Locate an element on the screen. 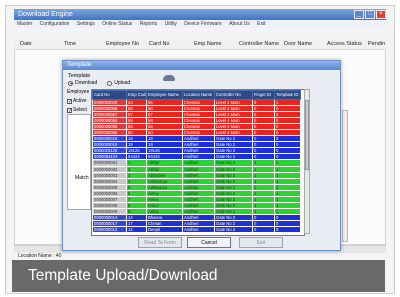  table-row: 0000000012 12 Deepti Andheri Gate No 200 is located at coordinates (196, 229).